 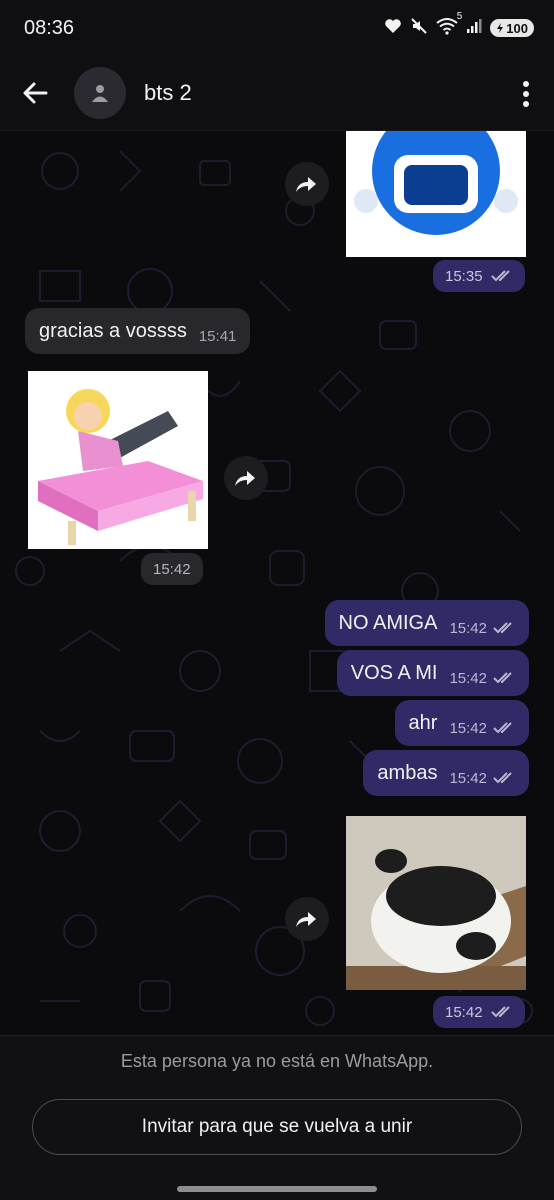 I want to click on message-bubble-incoming: gracias a vossss 15:41, so click(x=138, y=331).